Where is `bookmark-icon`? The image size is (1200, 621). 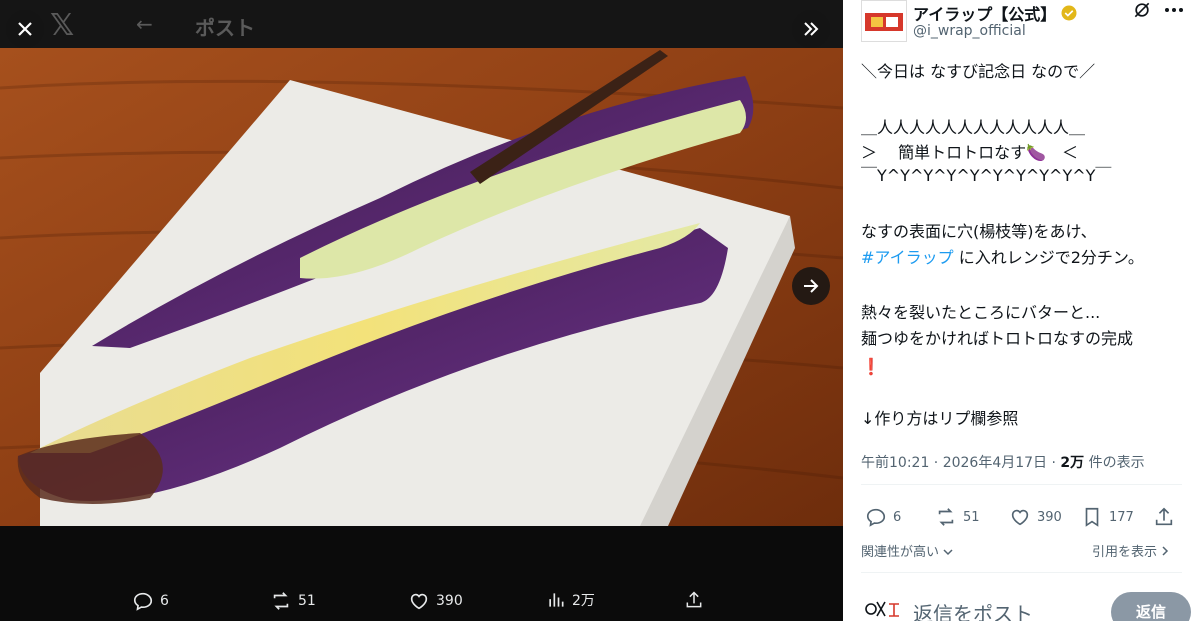 bookmark-icon is located at coordinates (1092, 517).